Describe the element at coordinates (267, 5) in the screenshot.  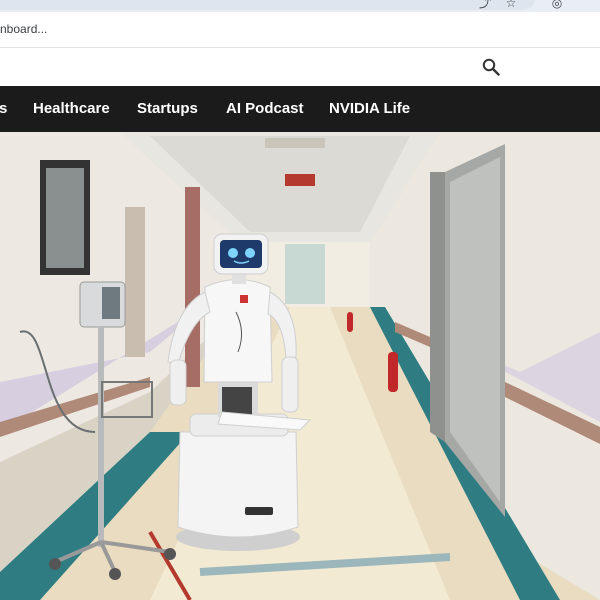
I see `address-bar` at that location.